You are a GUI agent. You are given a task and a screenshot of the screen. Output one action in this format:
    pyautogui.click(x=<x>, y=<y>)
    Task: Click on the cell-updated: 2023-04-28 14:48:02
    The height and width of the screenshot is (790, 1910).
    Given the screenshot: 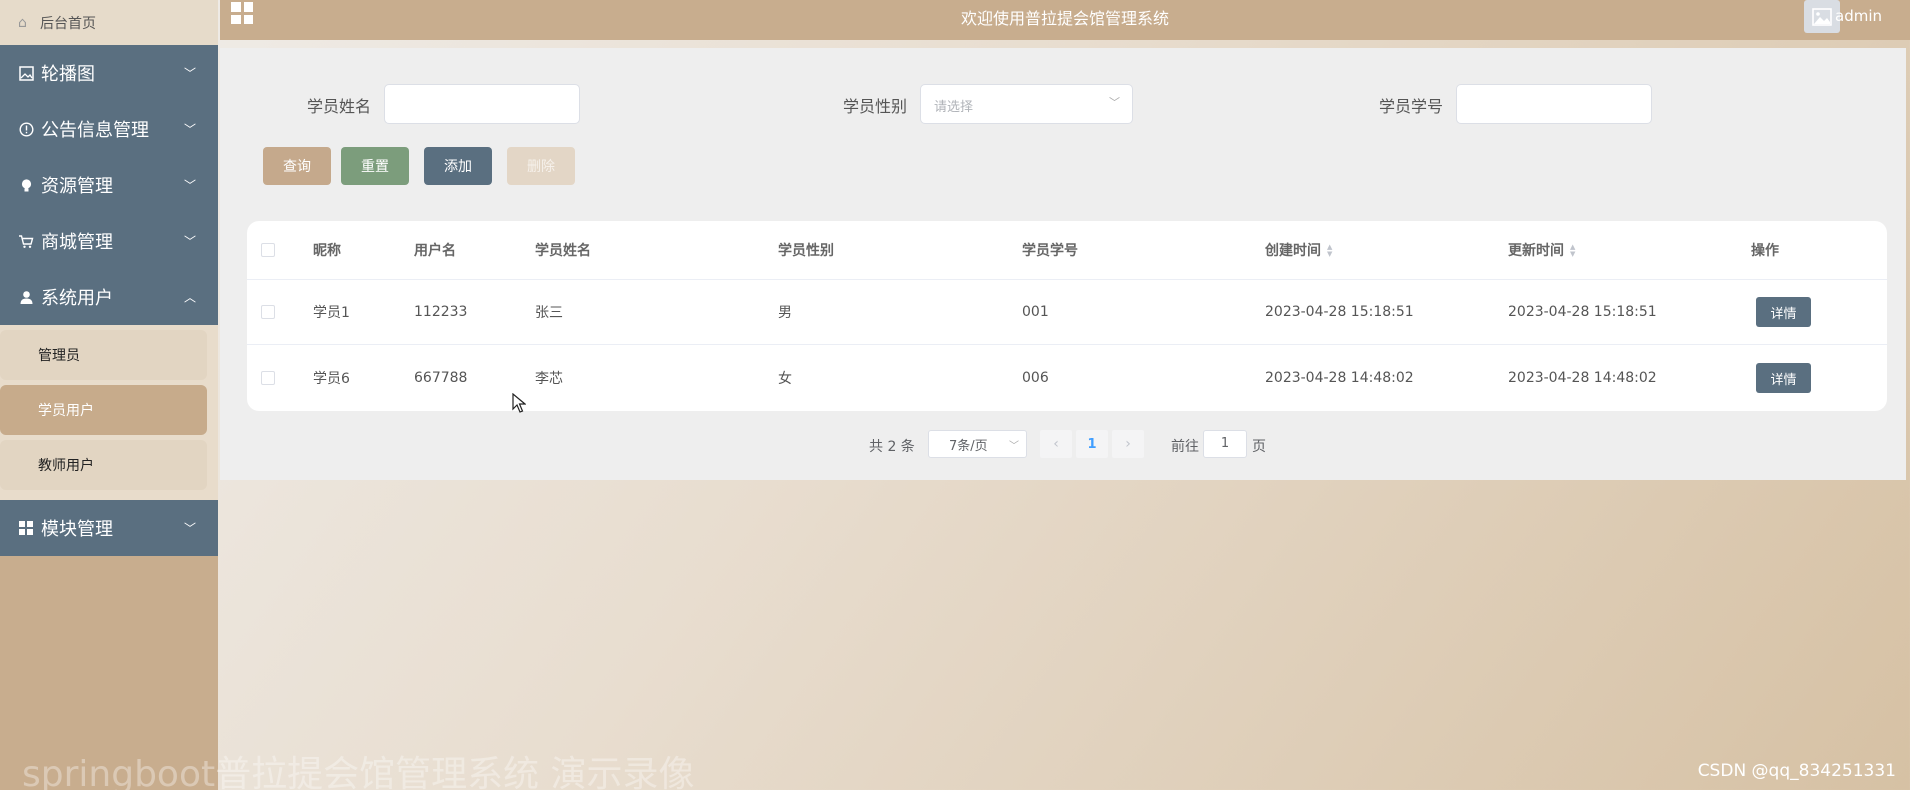 What is the action you would take?
    pyautogui.click(x=1582, y=378)
    